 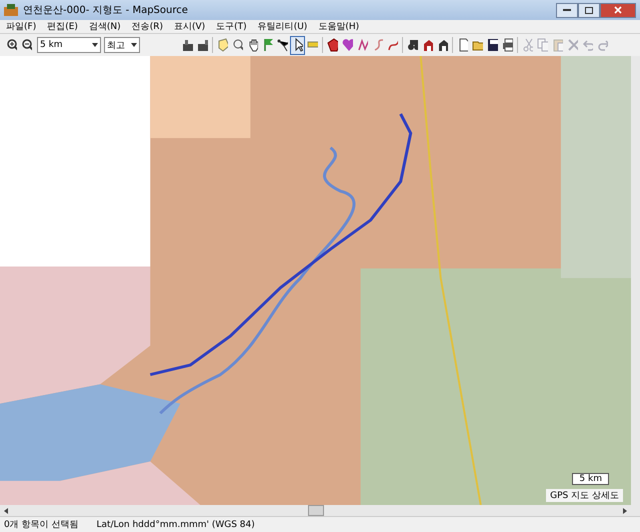 What do you see at coordinates (175, 525) in the screenshot?
I see `position-format-status: Lat/Lon hddd°mm.mmm' (WGS 84)` at bounding box center [175, 525].